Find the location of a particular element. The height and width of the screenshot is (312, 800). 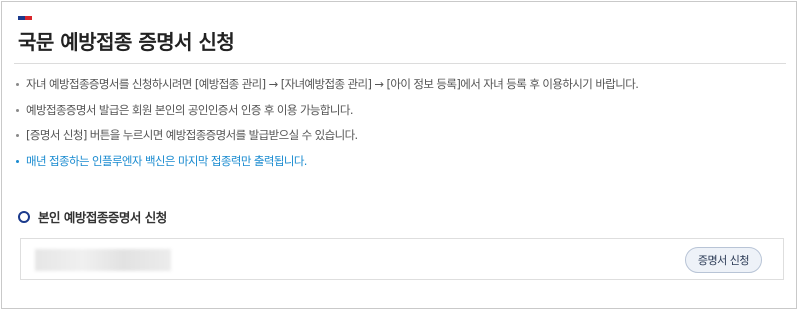

notice-item: [증명서 신청] 버튼을 누르시면 예방접종증명서를 발급받으실 수 있습니다. is located at coordinates (326, 135).